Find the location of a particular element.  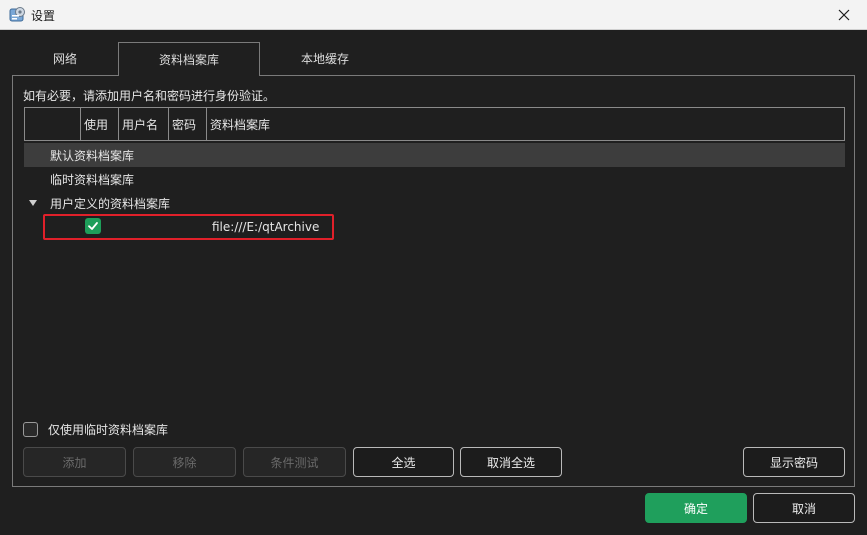

temp-only-checkbox is located at coordinates (30, 429).